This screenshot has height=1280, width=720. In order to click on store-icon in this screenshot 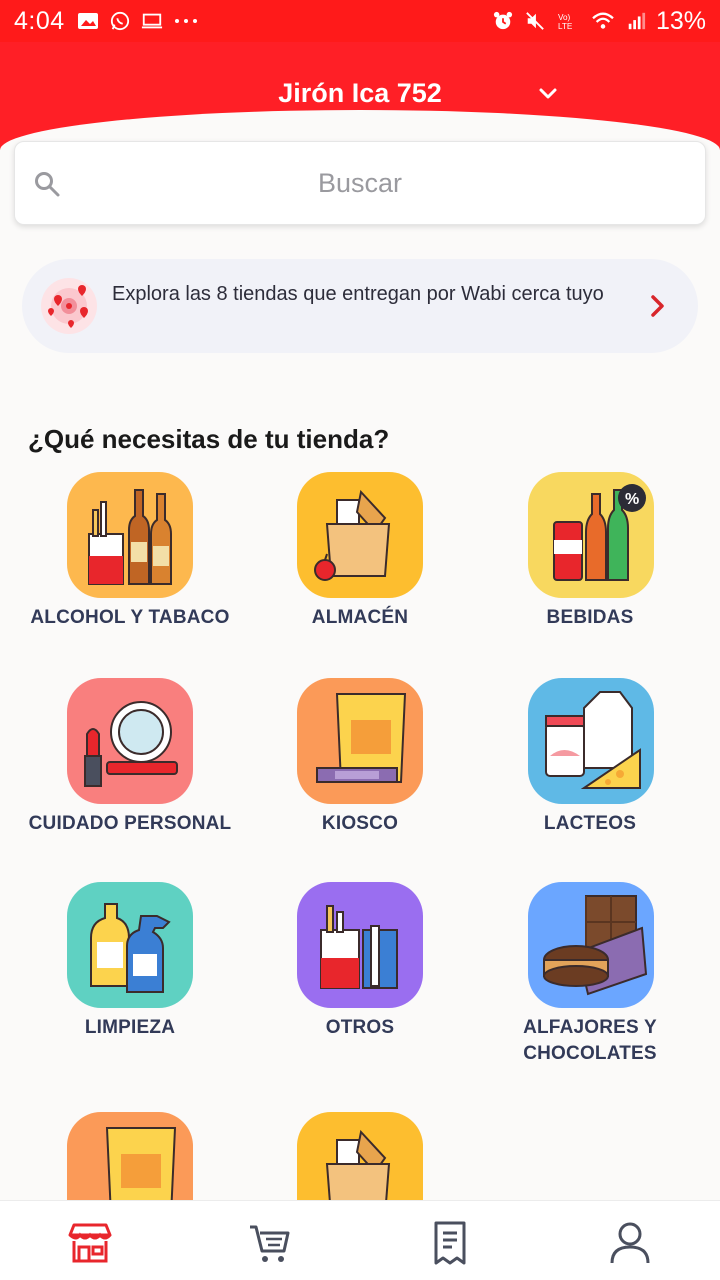, I will do `click(90, 1243)`.